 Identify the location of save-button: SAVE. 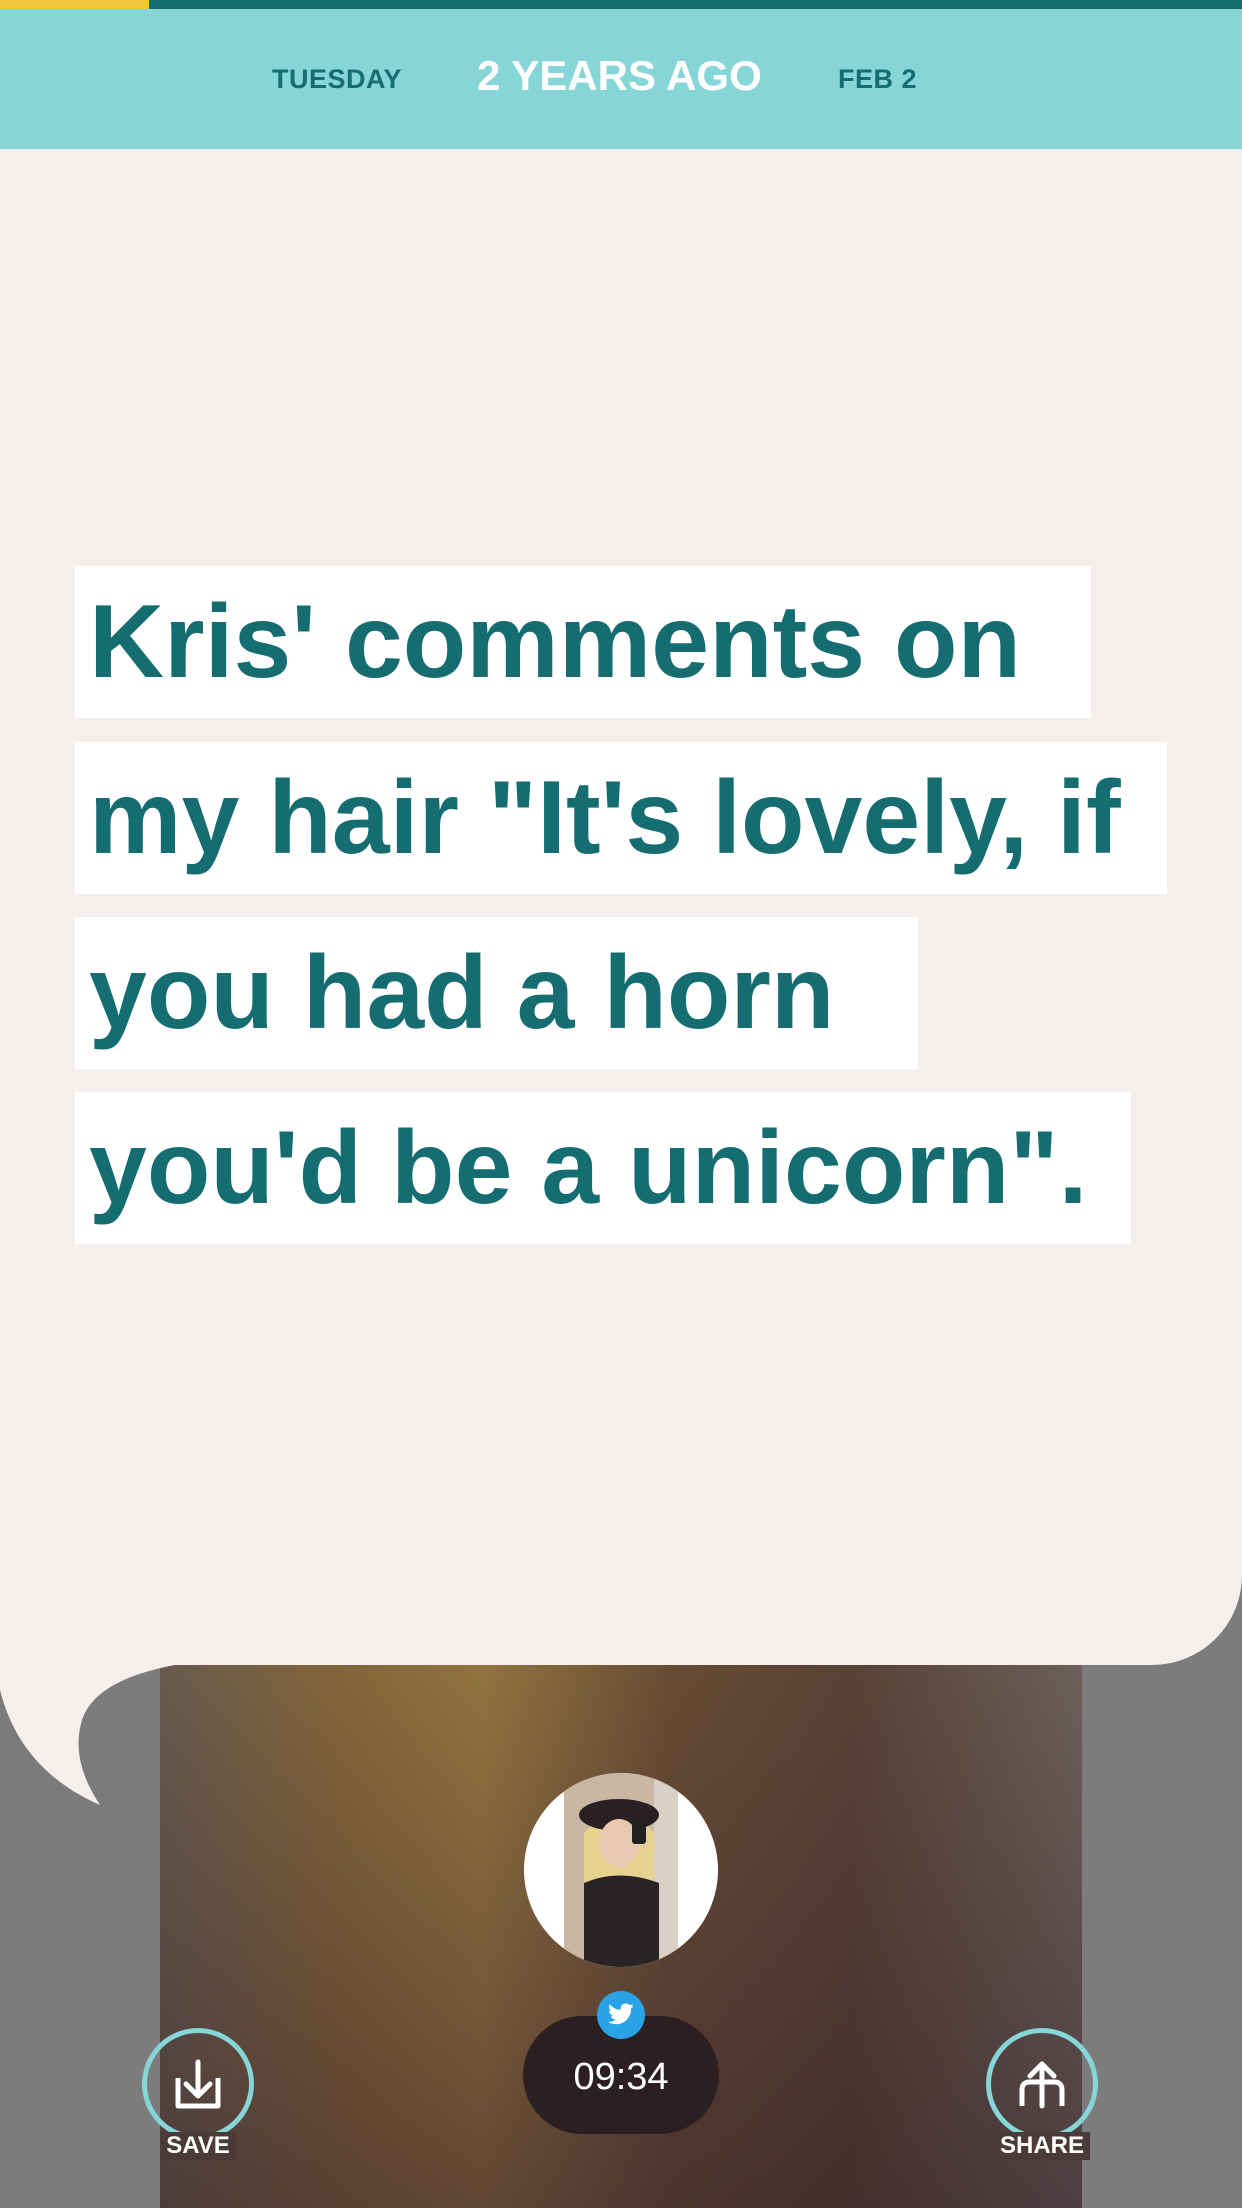
(198, 2108).